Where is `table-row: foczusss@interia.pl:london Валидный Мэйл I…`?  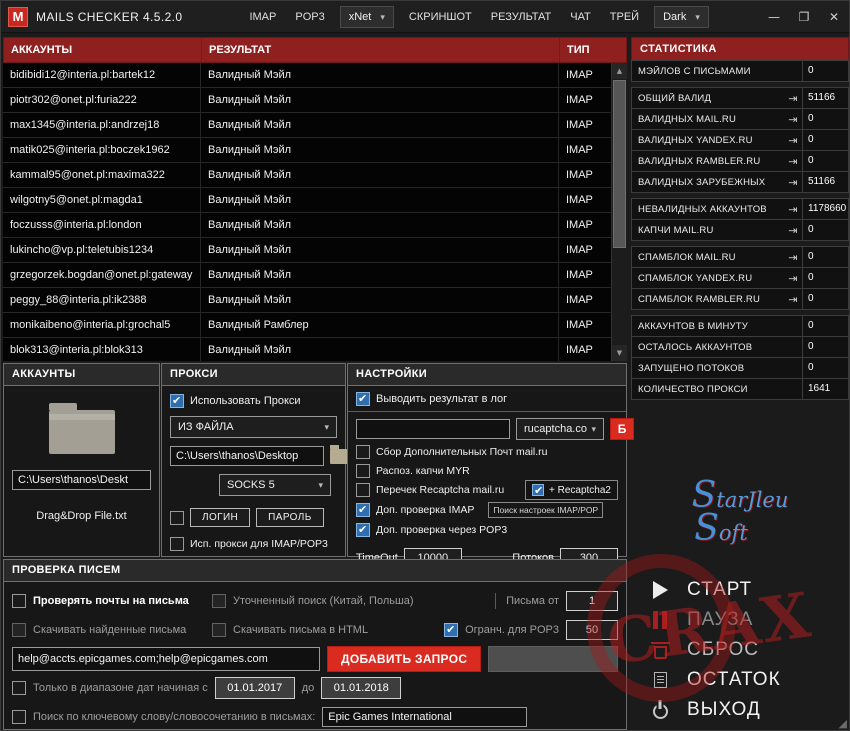 table-row: foczusss@interia.pl:london Валидный Мэйл I… is located at coordinates (315, 225).